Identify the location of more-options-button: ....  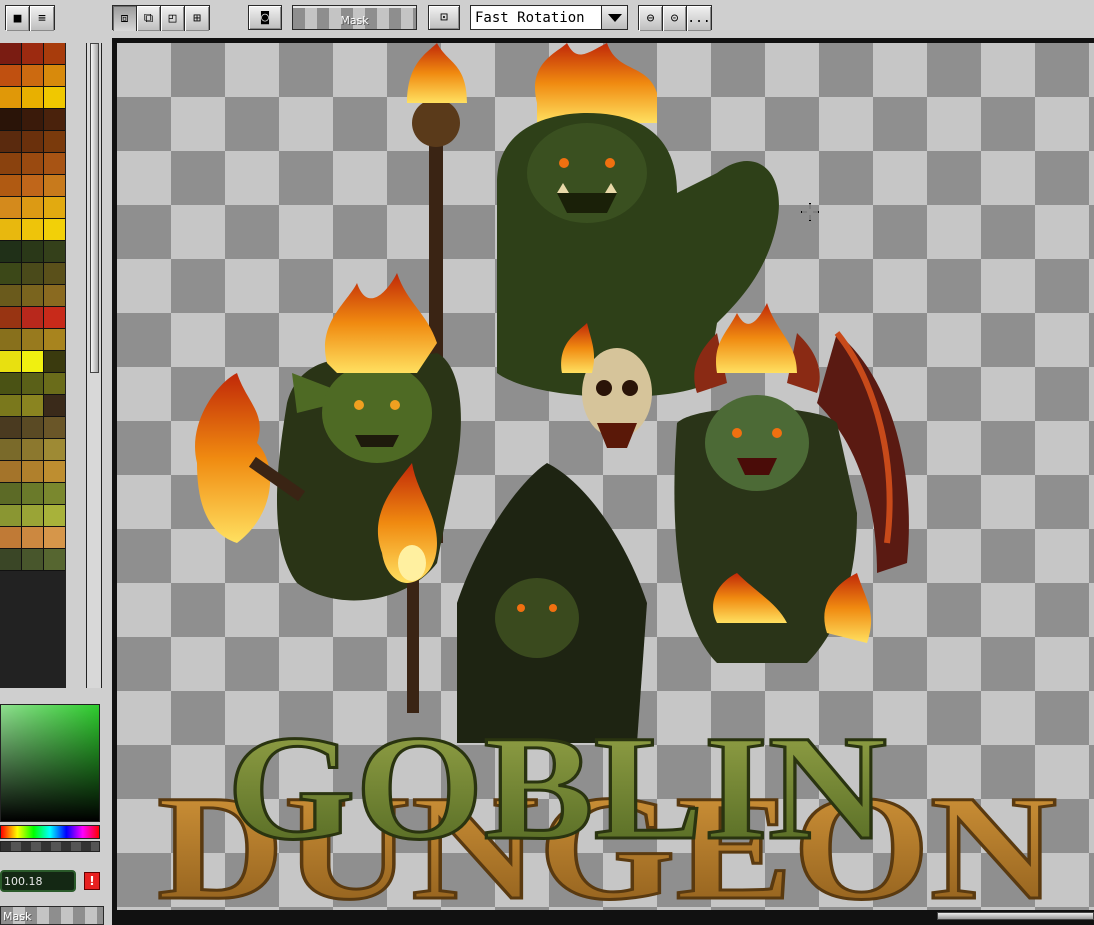
(699, 18).